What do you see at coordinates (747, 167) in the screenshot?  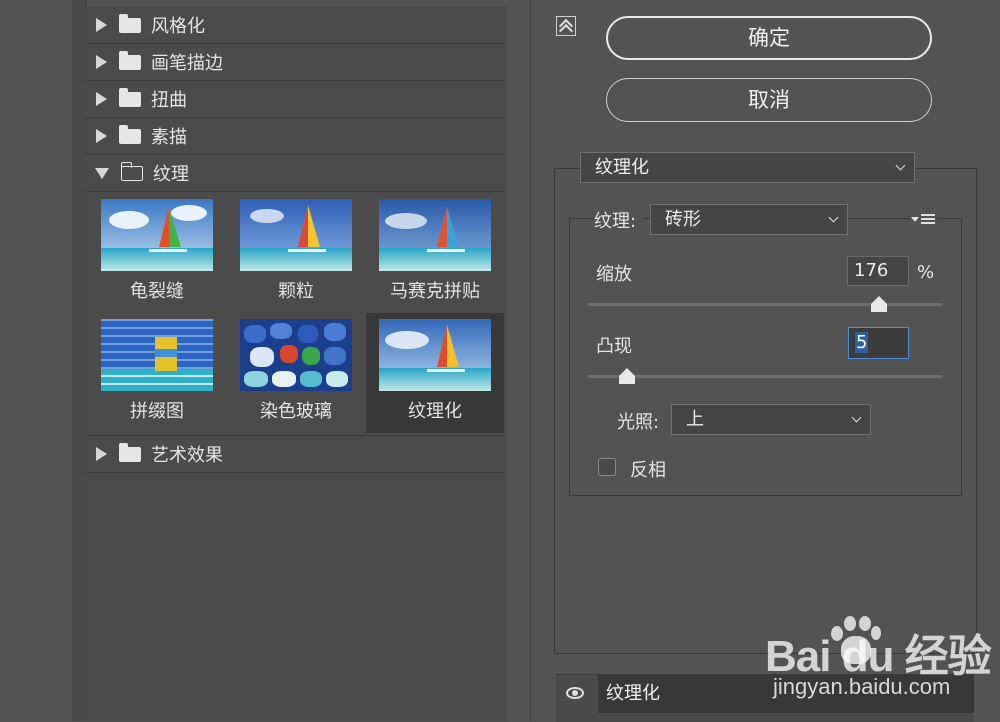 I see `filter-select: 纹理化` at bounding box center [747, 167].